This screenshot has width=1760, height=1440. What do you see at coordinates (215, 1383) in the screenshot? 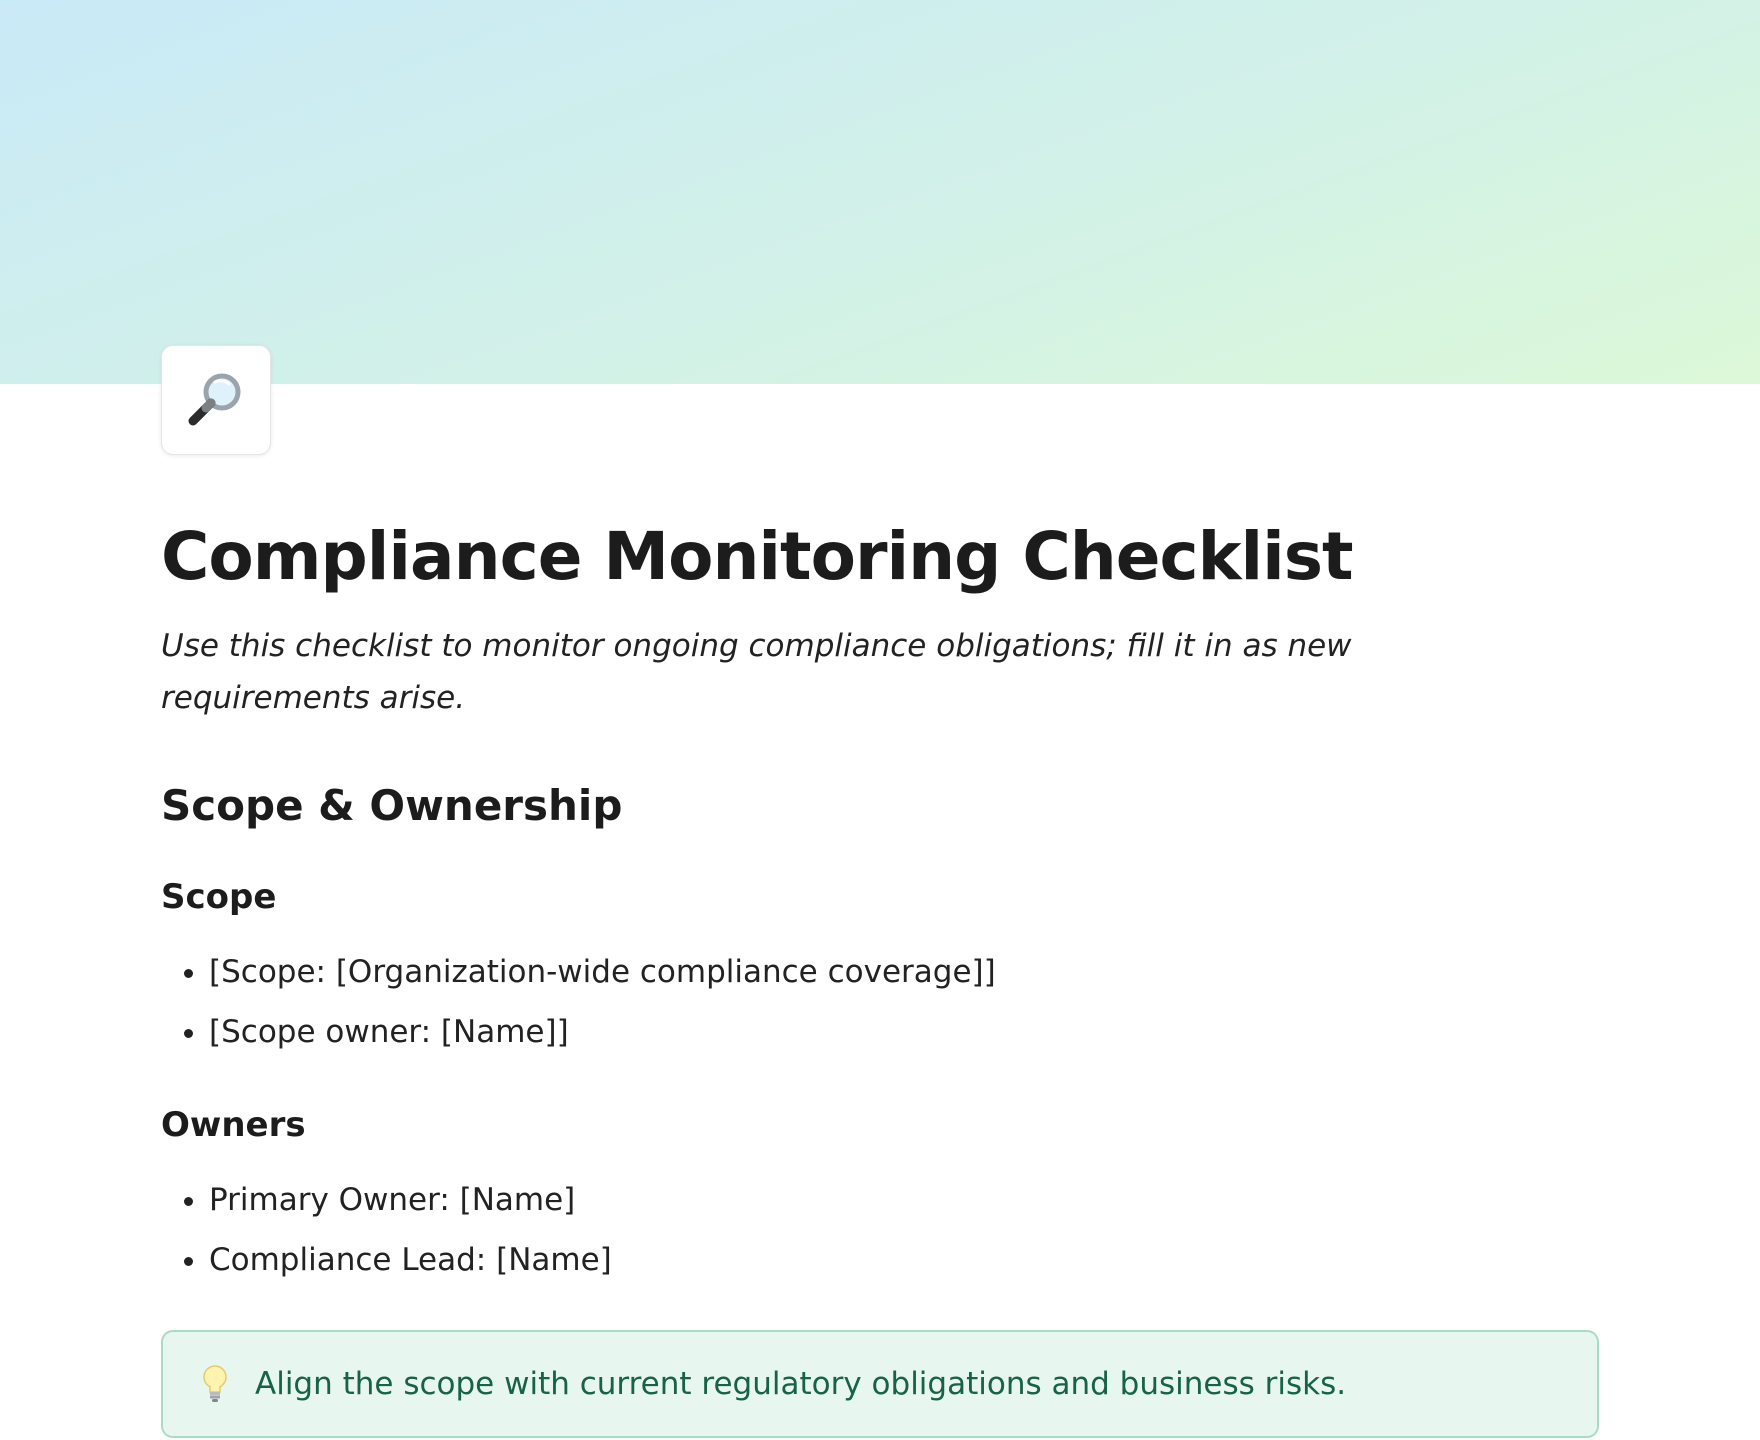
I see `lightbulb-icon` at bounding box center [215, 1383].